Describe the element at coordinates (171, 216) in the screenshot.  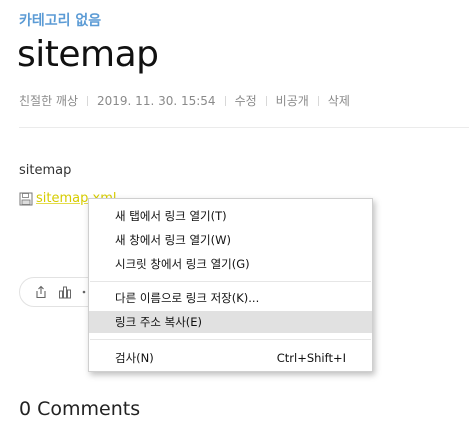
I see `menu-item-label: 새 탭에서 링크 열기(T)` at that location.